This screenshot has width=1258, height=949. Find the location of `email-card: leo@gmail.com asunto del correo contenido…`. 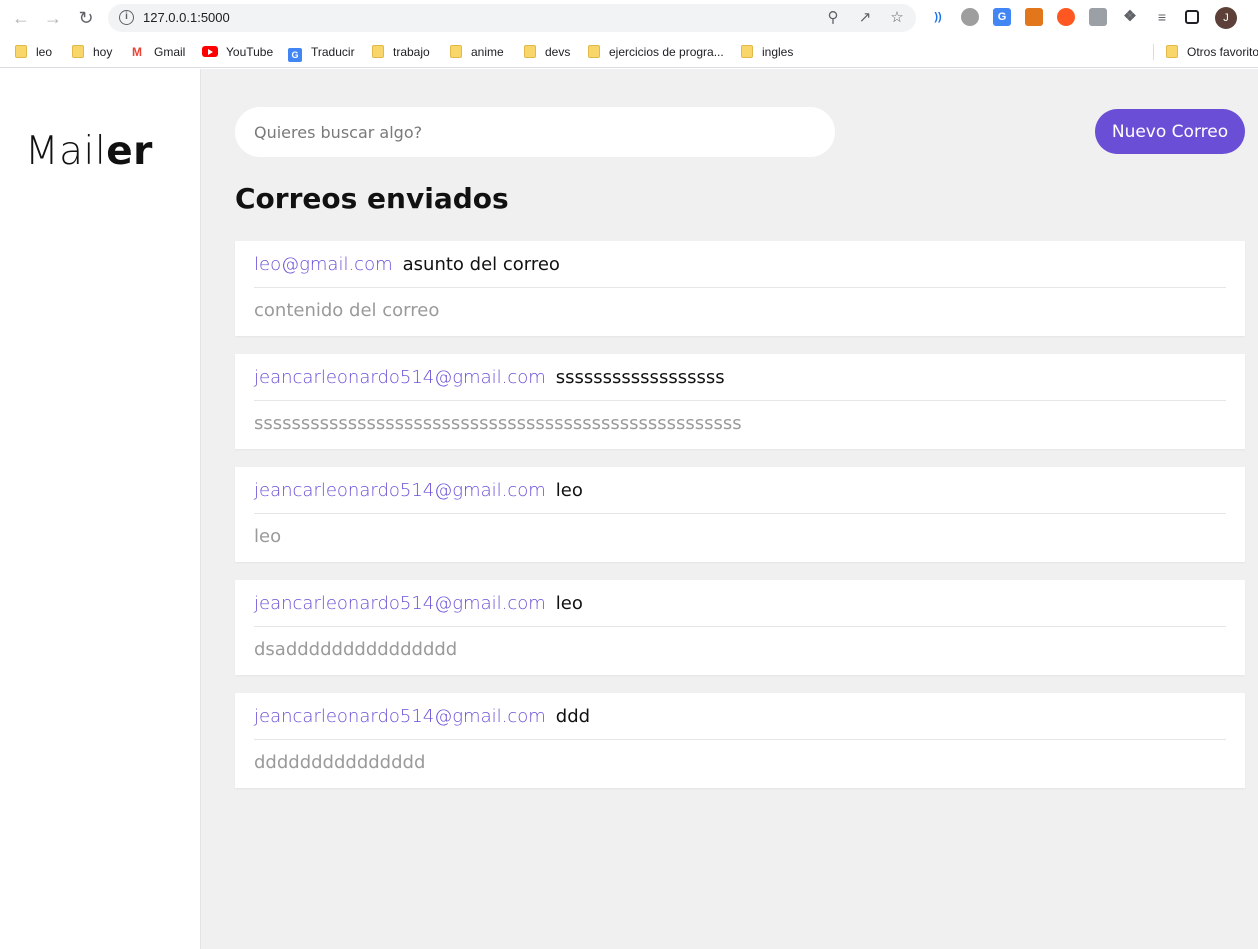

email-card: leo@gmail.com asunto del correo contenido… is located at coordinates (740, 288).